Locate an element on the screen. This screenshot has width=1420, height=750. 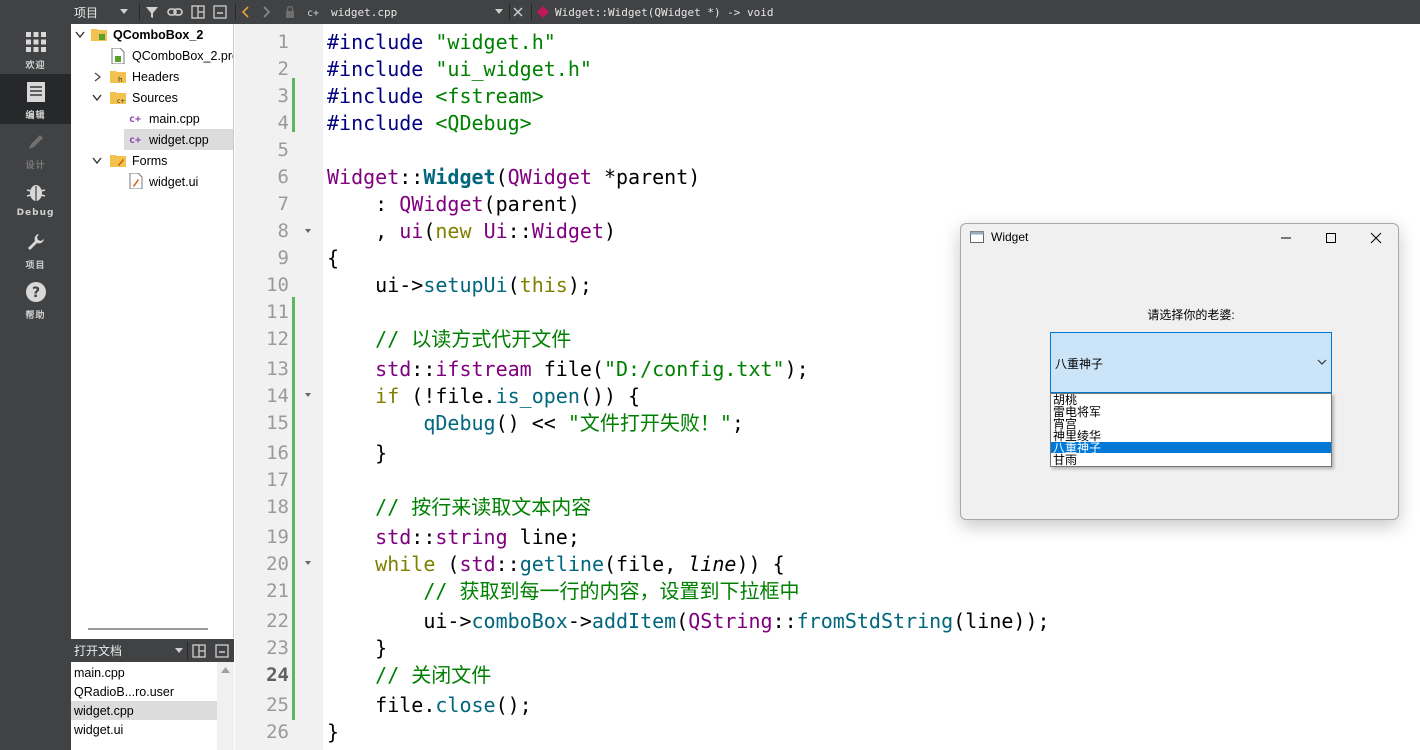
open-doc-item: main.cpp is located at coordinates (144, 672).